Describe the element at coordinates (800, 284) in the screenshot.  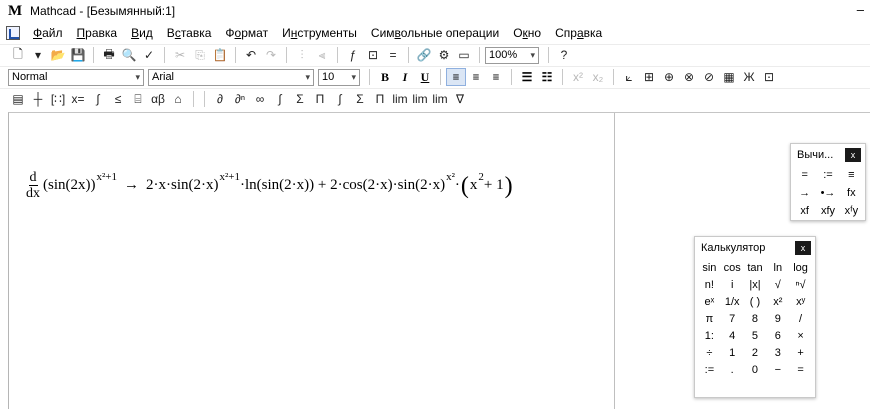
I see `calculator-button: ⁿ√` at that location.